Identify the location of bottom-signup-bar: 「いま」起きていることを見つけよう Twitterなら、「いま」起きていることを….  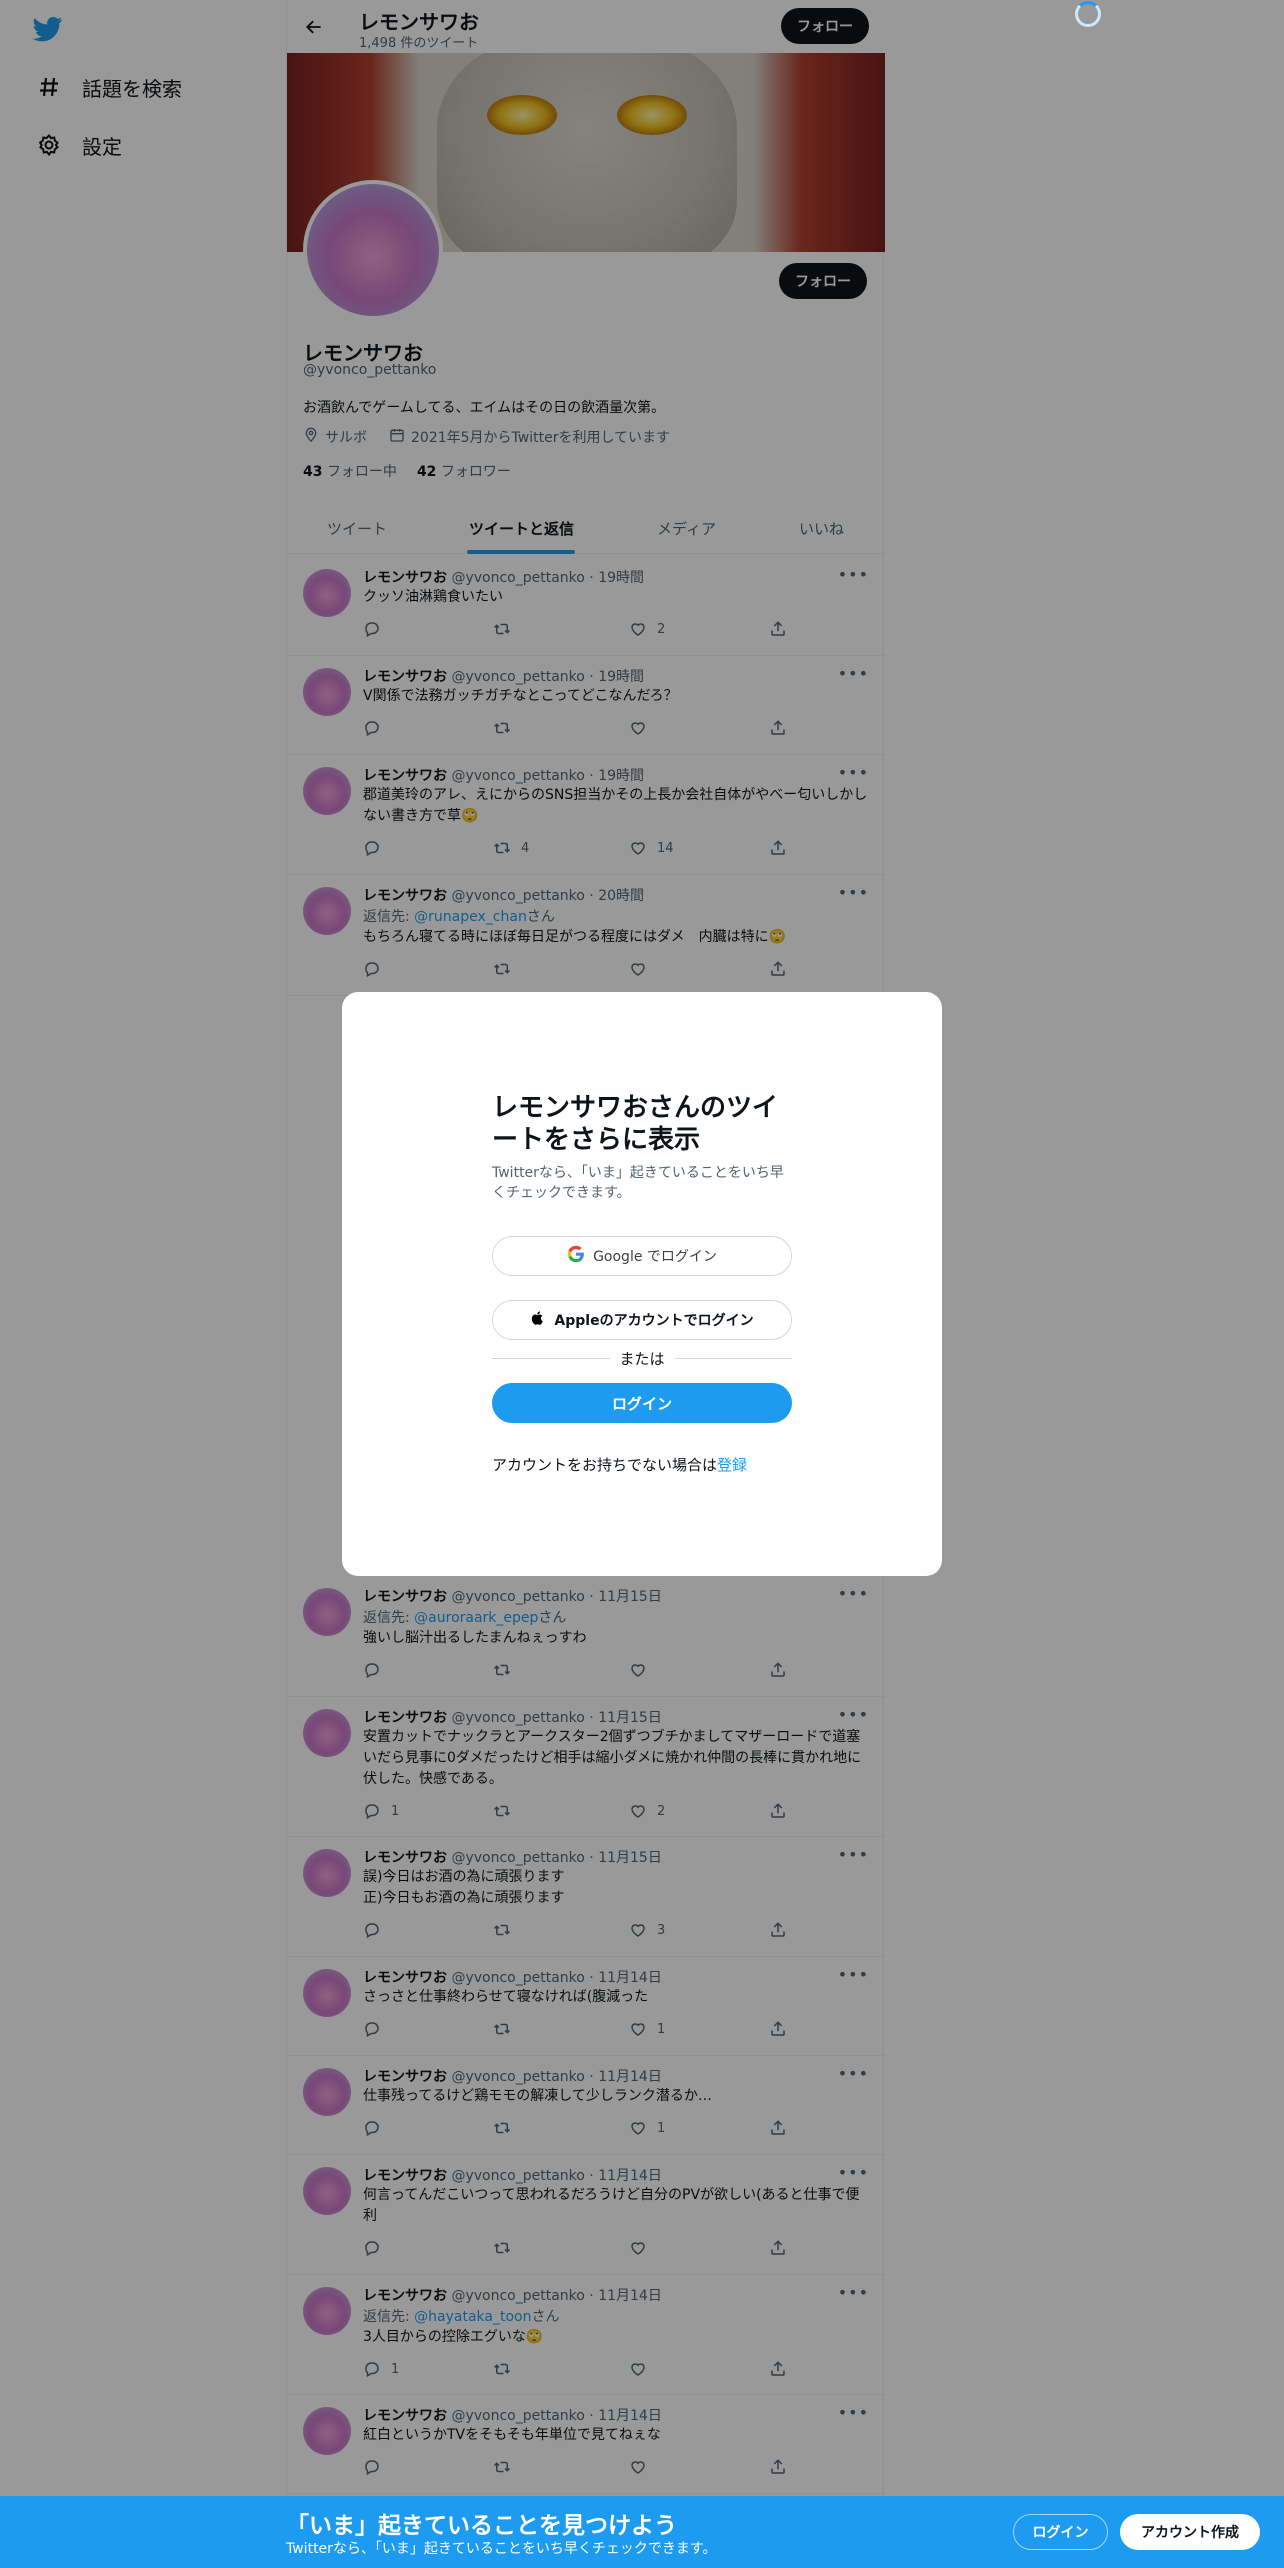
(642, 2532).